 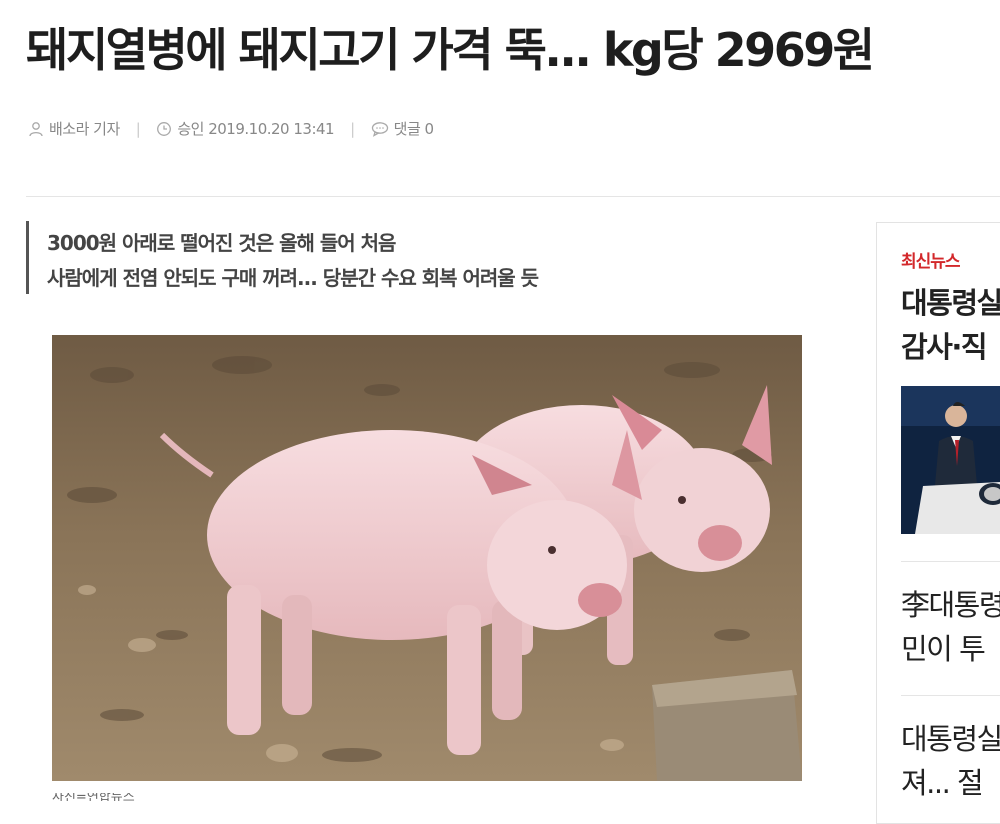 I want to click on header-divider, so click(x=513, y=196).